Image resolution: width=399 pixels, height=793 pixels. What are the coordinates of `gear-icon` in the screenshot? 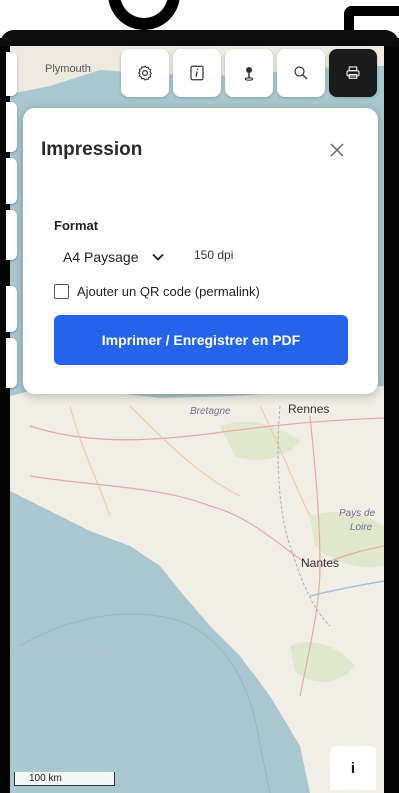 It's located at (145, 73).